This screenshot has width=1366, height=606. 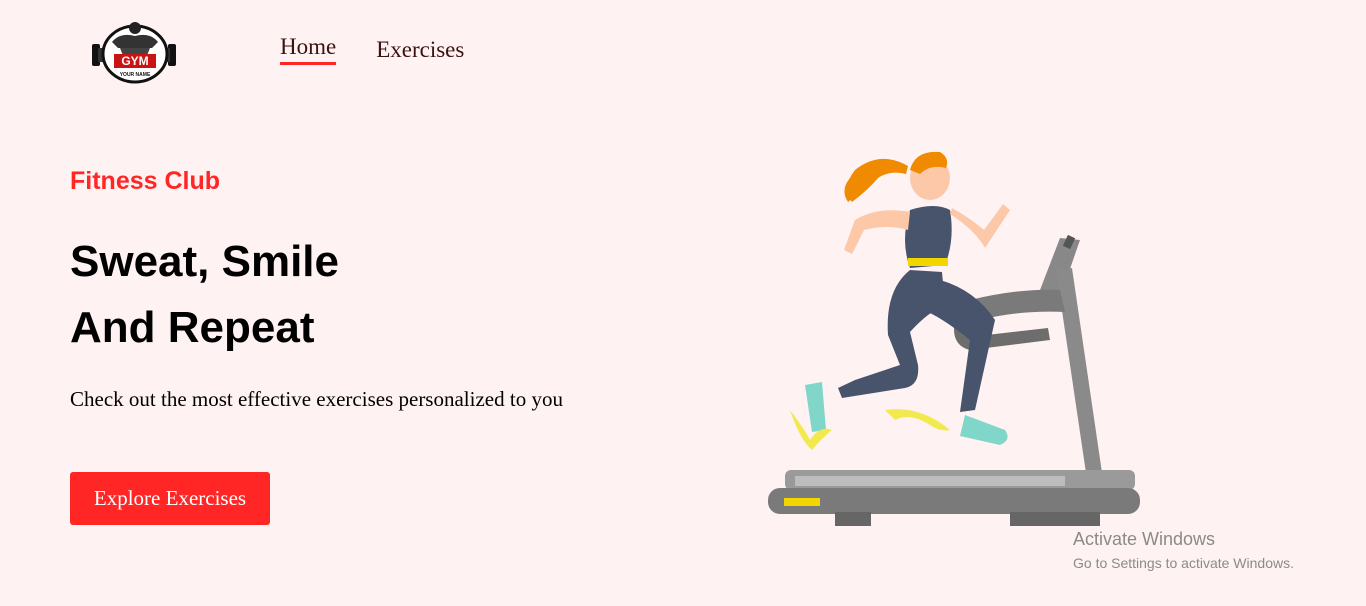 I want to click on nav-exercises-link: Exercises, so click(x=420, y=51).